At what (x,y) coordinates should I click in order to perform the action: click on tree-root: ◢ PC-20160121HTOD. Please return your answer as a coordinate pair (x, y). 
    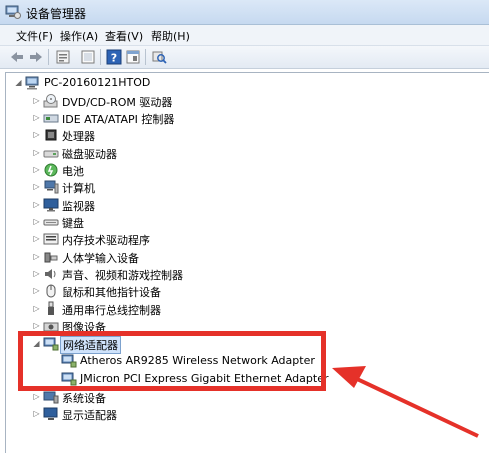
    Looking at the image, I should click on (164, 83).